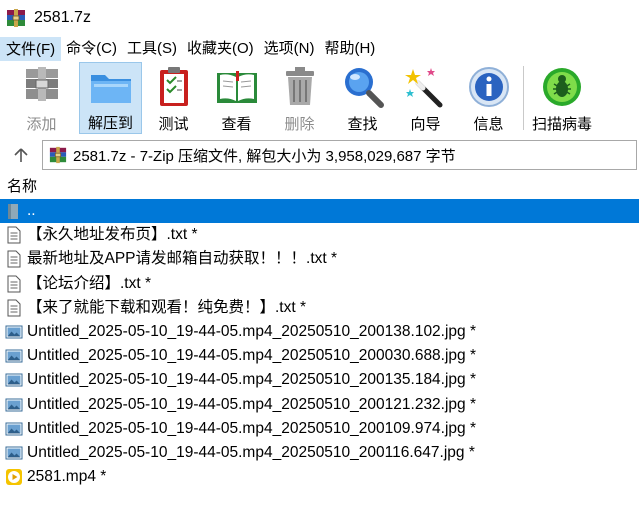  Describe the element at coordinates (173, 124) in the screenshot. I see `test-label: 测试` at that location.